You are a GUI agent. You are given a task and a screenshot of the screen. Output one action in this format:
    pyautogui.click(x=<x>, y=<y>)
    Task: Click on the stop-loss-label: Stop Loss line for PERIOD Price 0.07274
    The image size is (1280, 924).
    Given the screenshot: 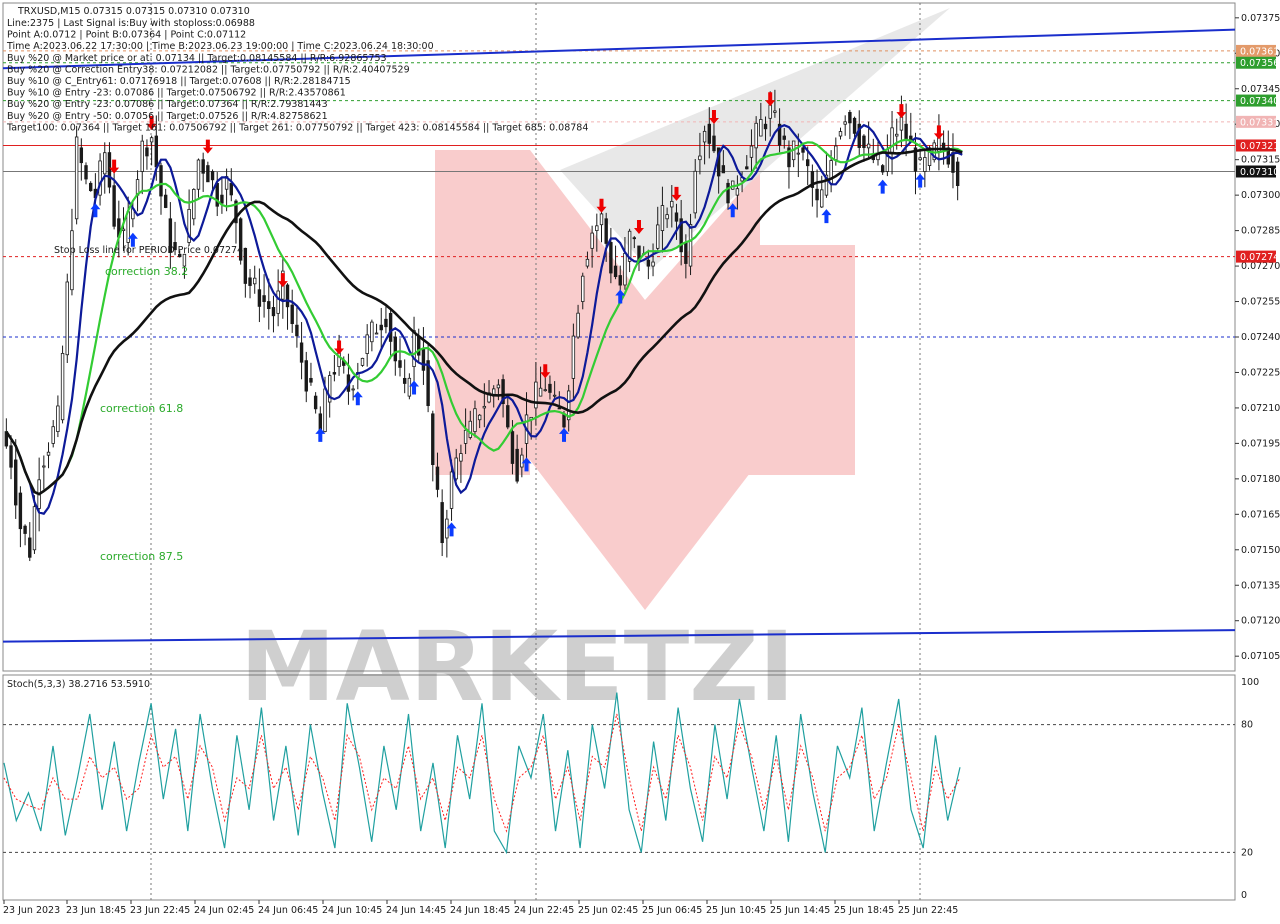 What is the action you would take?
    pyautogui.click(x=148, y=250)
    